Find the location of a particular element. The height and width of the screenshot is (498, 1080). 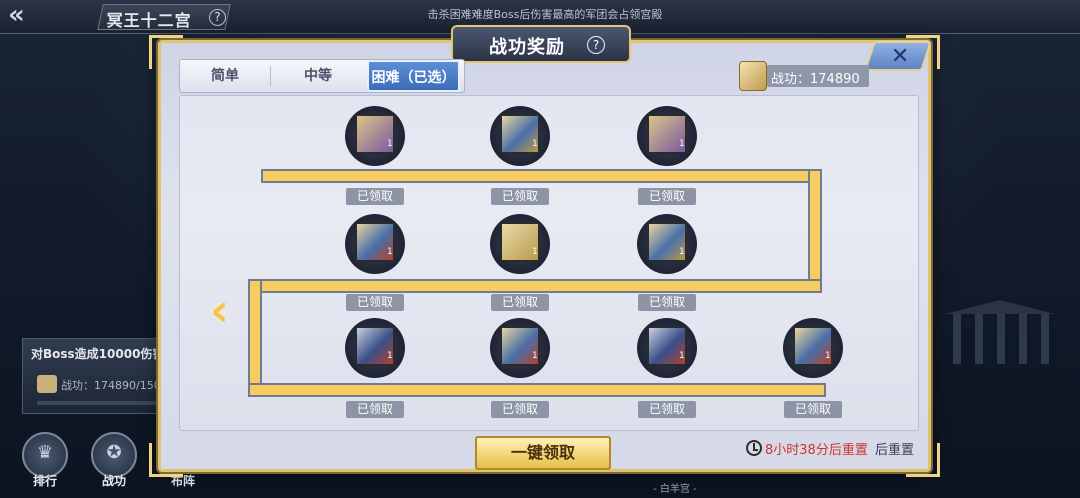

panel-header: 战功奖励 ? is located at coordinates (541, 44).